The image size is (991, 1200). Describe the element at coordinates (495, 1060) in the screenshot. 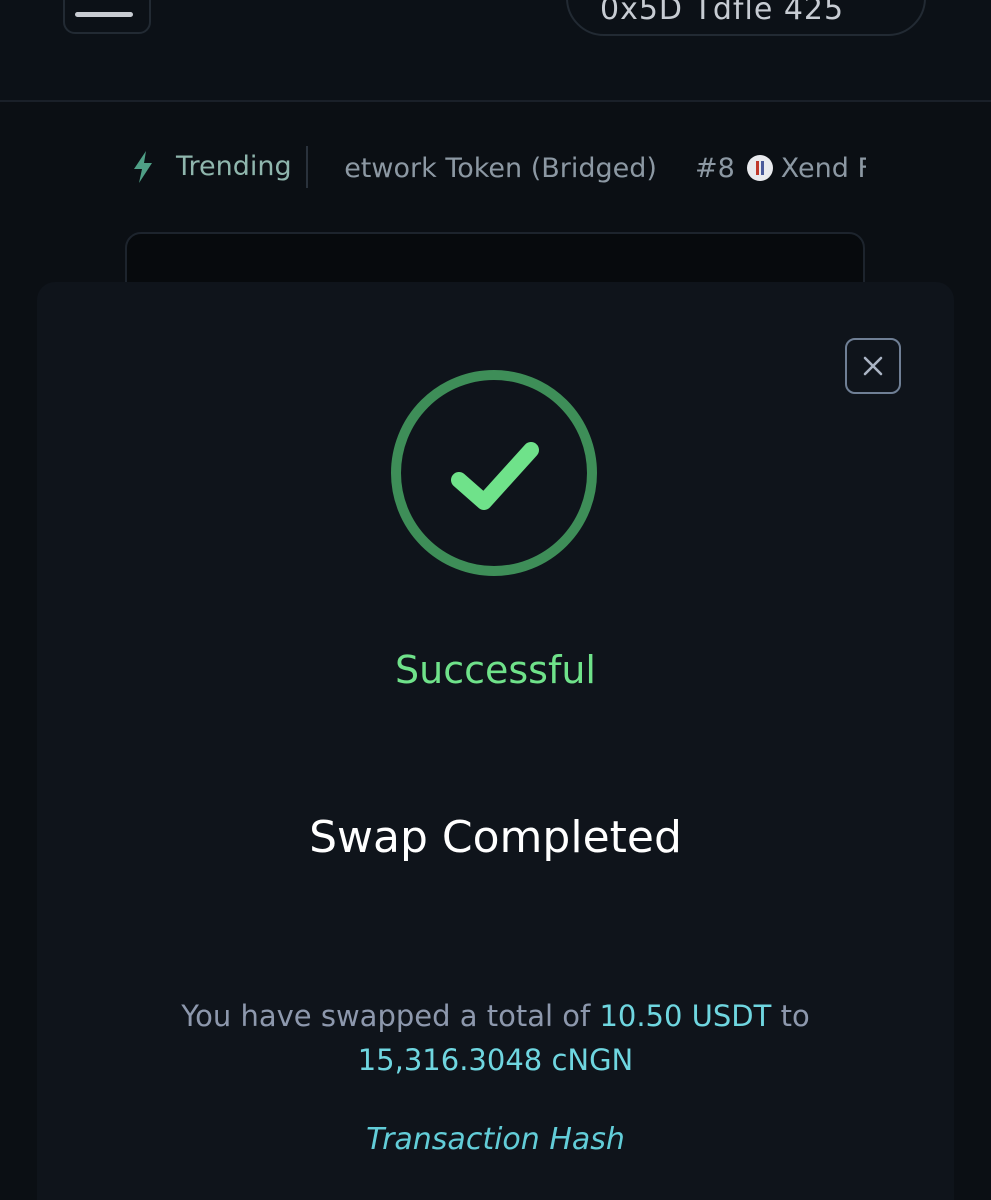

I see `to-amount: 15,316.3048 cNGN` at that location.